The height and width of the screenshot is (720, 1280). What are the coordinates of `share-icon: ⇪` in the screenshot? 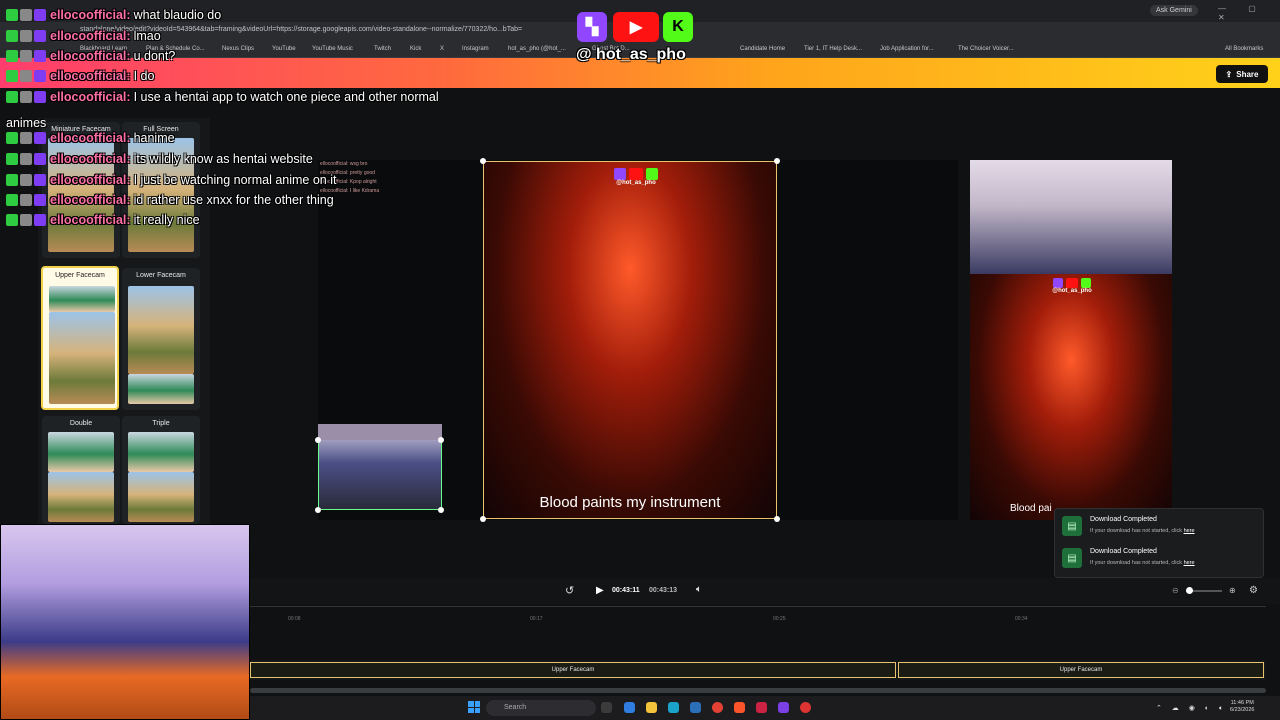 It's located at (1229, 74).